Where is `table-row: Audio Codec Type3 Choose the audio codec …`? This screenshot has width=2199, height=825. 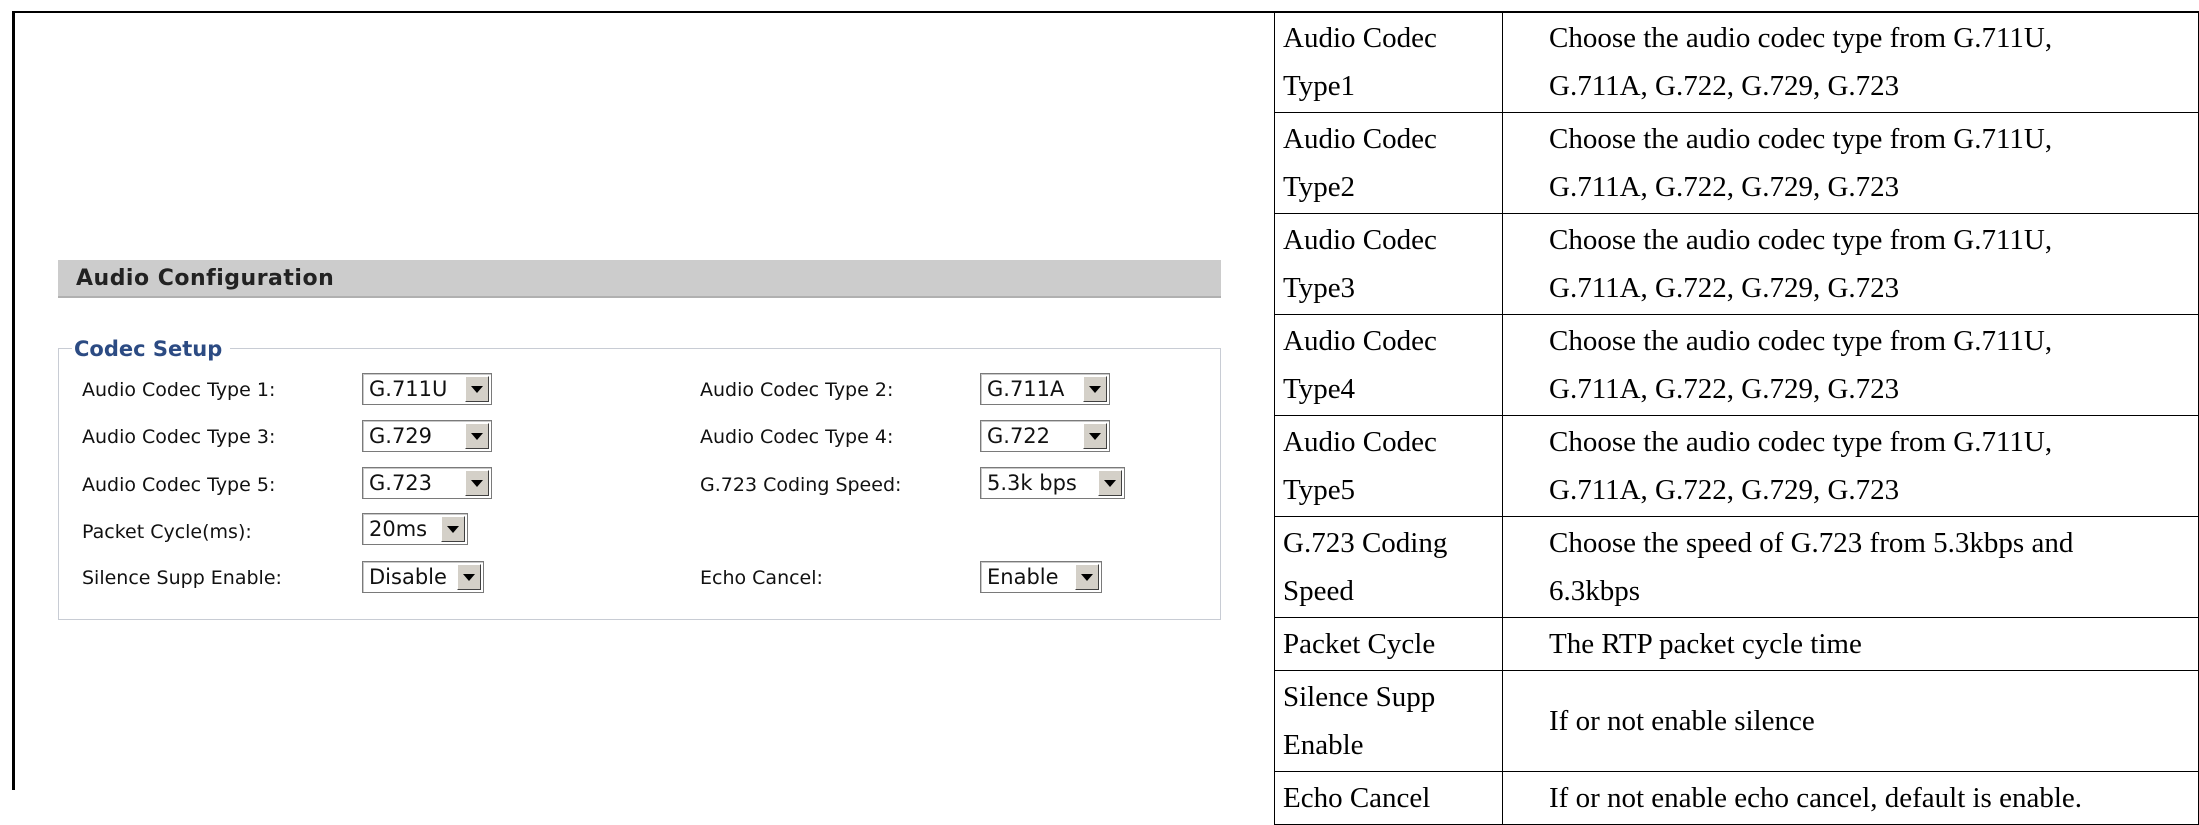 table-row: Audio Codec Type3 Choose the audio codec … is located at coordinates (1736, 264).